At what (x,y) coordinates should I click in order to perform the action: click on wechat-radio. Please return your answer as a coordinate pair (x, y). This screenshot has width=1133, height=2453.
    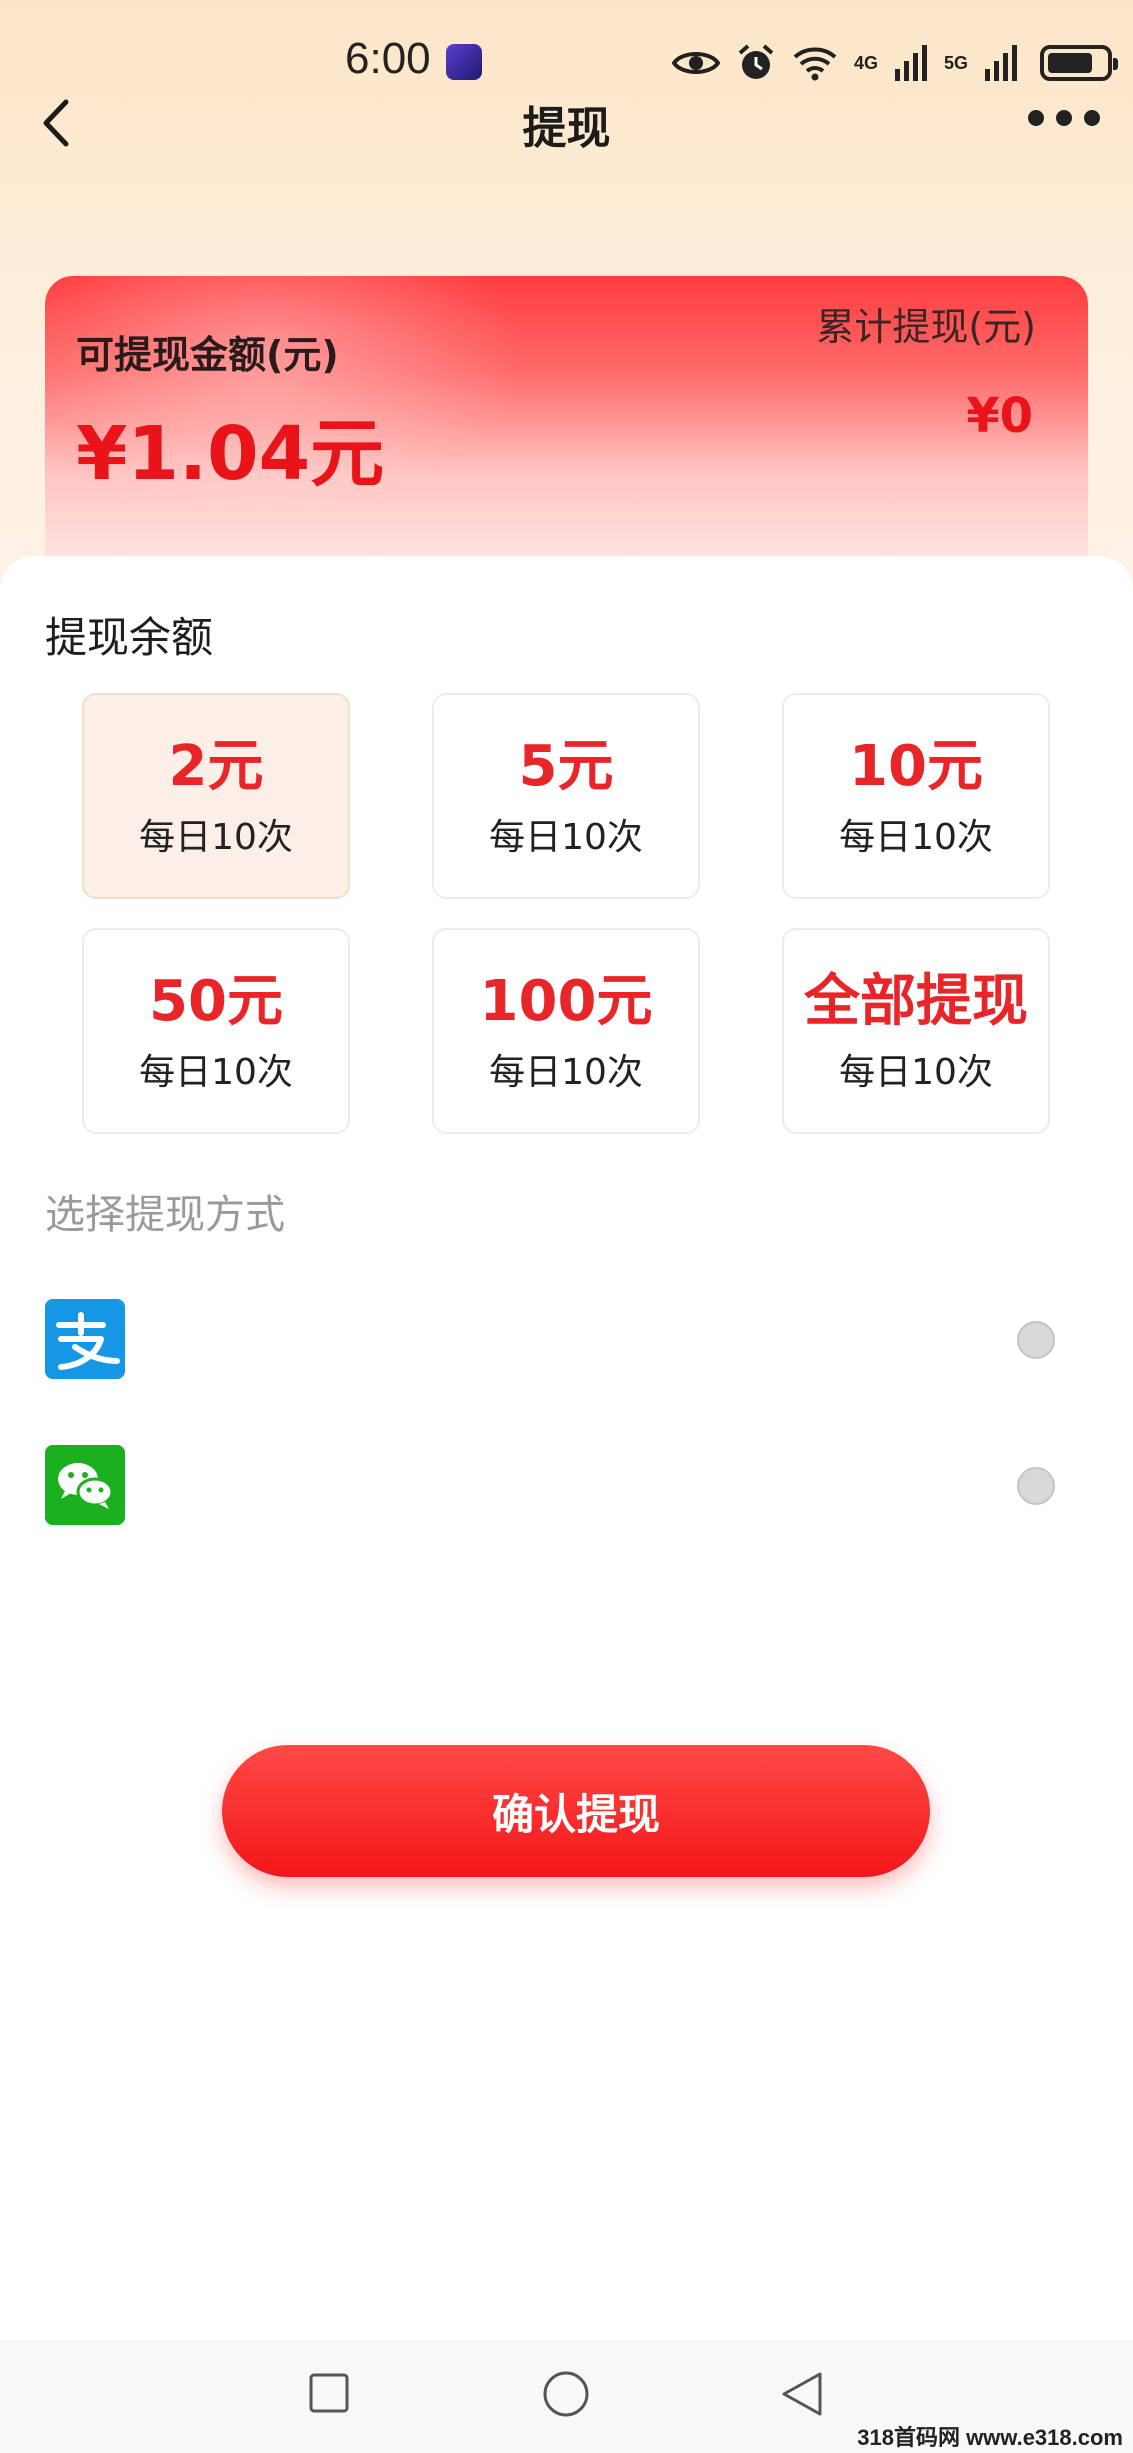
    Looking at the image, I should click on (1036, 1486).